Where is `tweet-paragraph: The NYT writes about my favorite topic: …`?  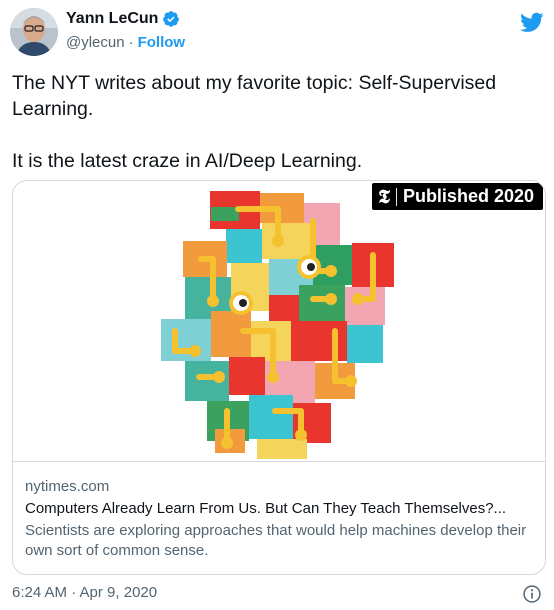 tweet-paragraph: The NYT writes about my favorite topic: … is located at coordinates (254, 96).